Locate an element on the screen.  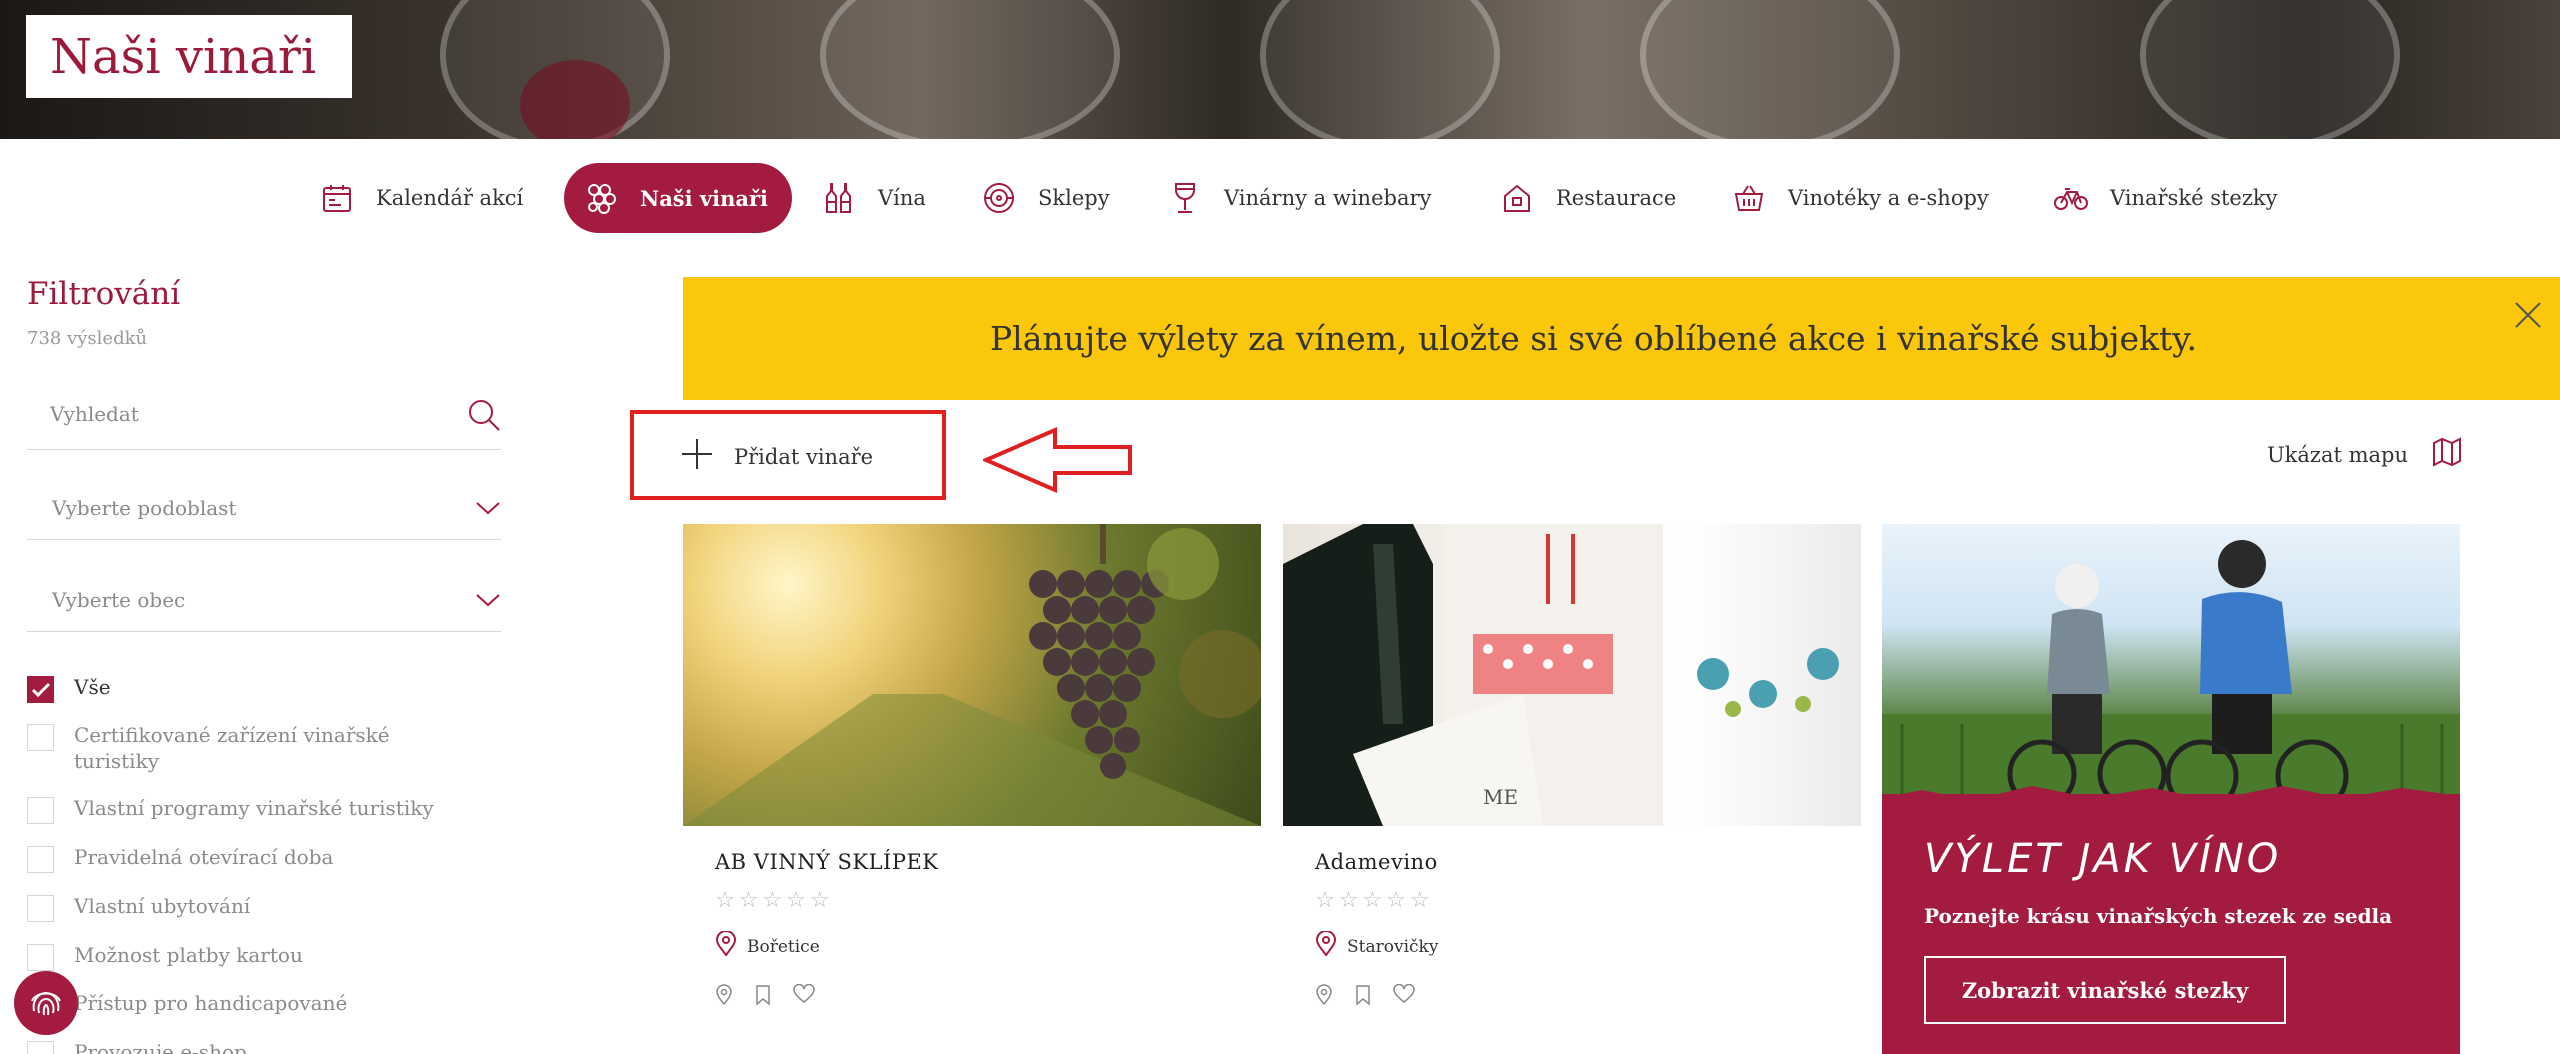
filter-checkbox-accessible: Přístup pro handicapované is located at coordinates (264, 1004).